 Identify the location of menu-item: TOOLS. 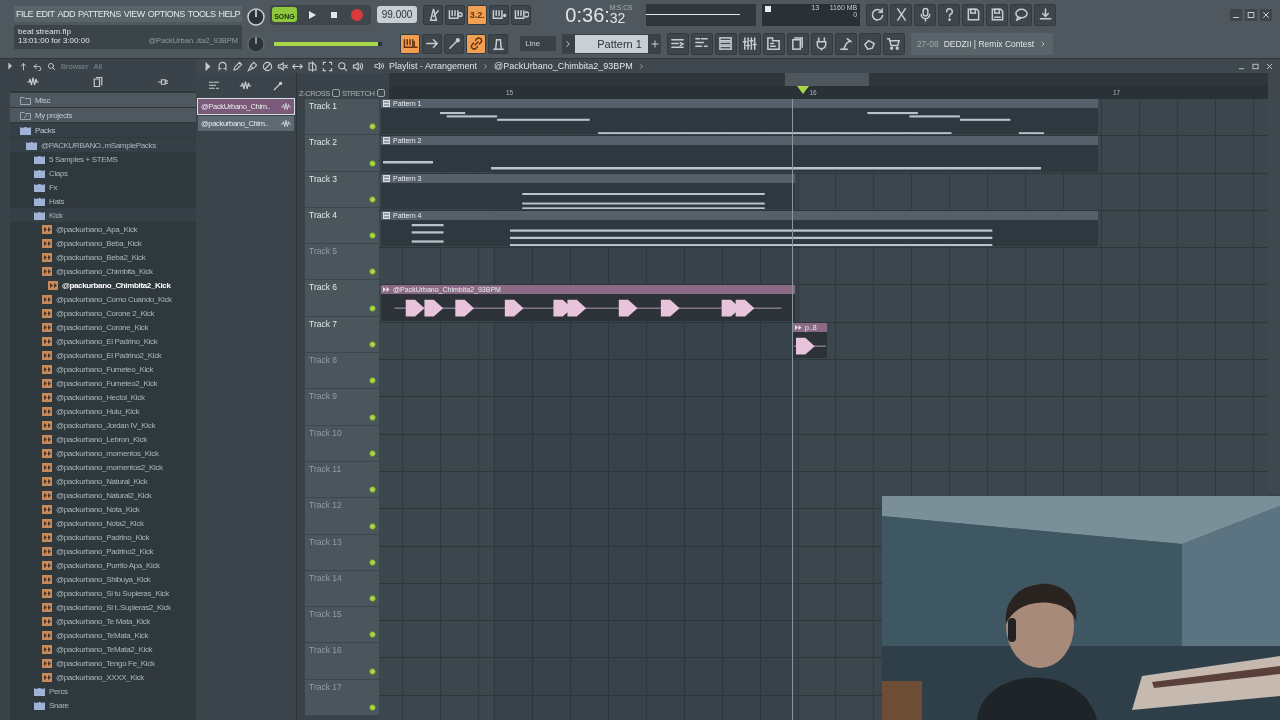
(201, 14).